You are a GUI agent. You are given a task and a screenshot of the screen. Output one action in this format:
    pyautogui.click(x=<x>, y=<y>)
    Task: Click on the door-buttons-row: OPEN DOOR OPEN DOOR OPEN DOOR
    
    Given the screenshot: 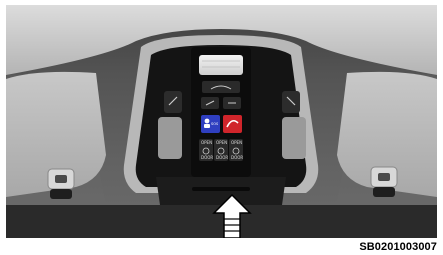 What is the action you would take?
    pyautogui.click(x=221, y=150)
    